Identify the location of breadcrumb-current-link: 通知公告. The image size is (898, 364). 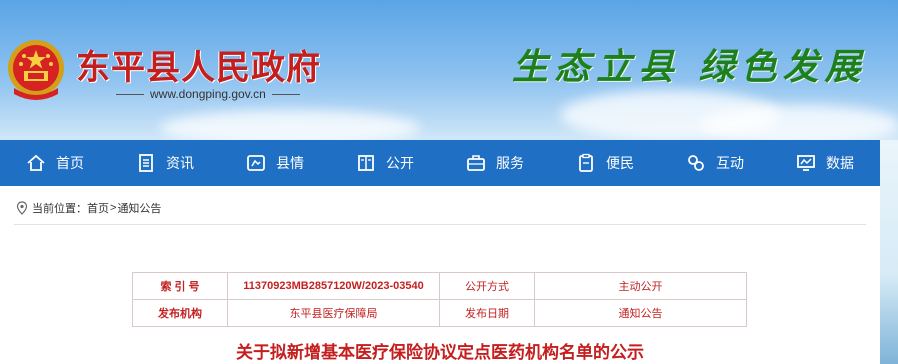
(139, 208).